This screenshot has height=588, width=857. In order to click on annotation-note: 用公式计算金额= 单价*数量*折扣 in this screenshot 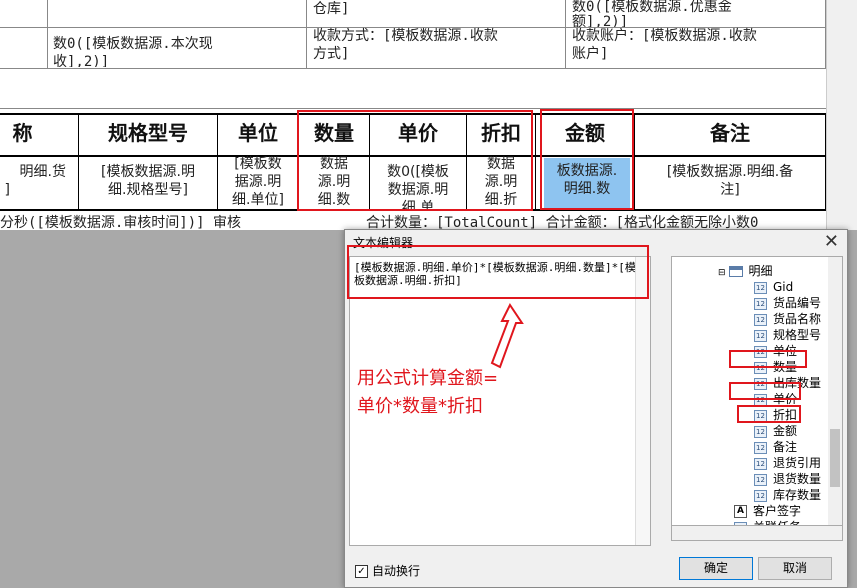, I will do `click(428, 392)`.